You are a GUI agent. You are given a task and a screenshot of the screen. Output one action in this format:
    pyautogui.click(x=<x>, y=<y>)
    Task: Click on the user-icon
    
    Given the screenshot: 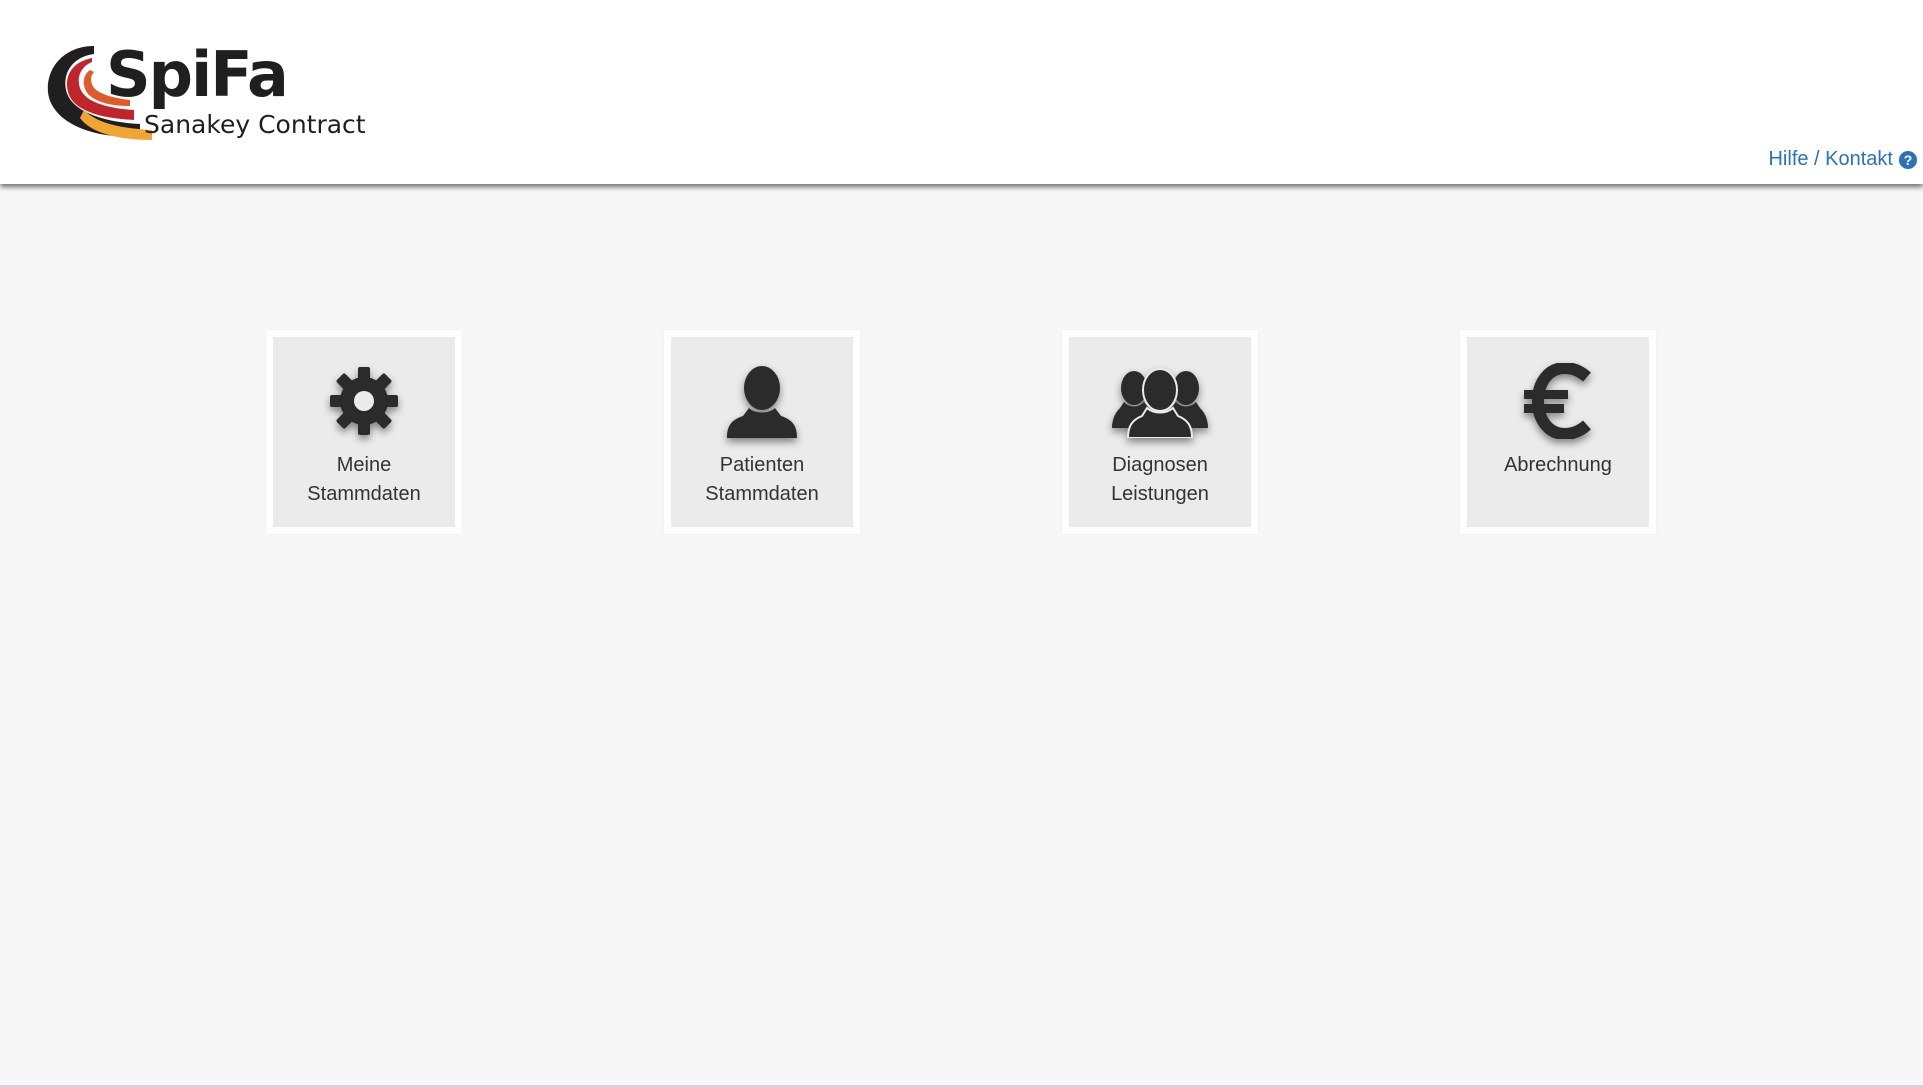 What is the action you would take?
    pyautogui.click(x=762, y=401)
    